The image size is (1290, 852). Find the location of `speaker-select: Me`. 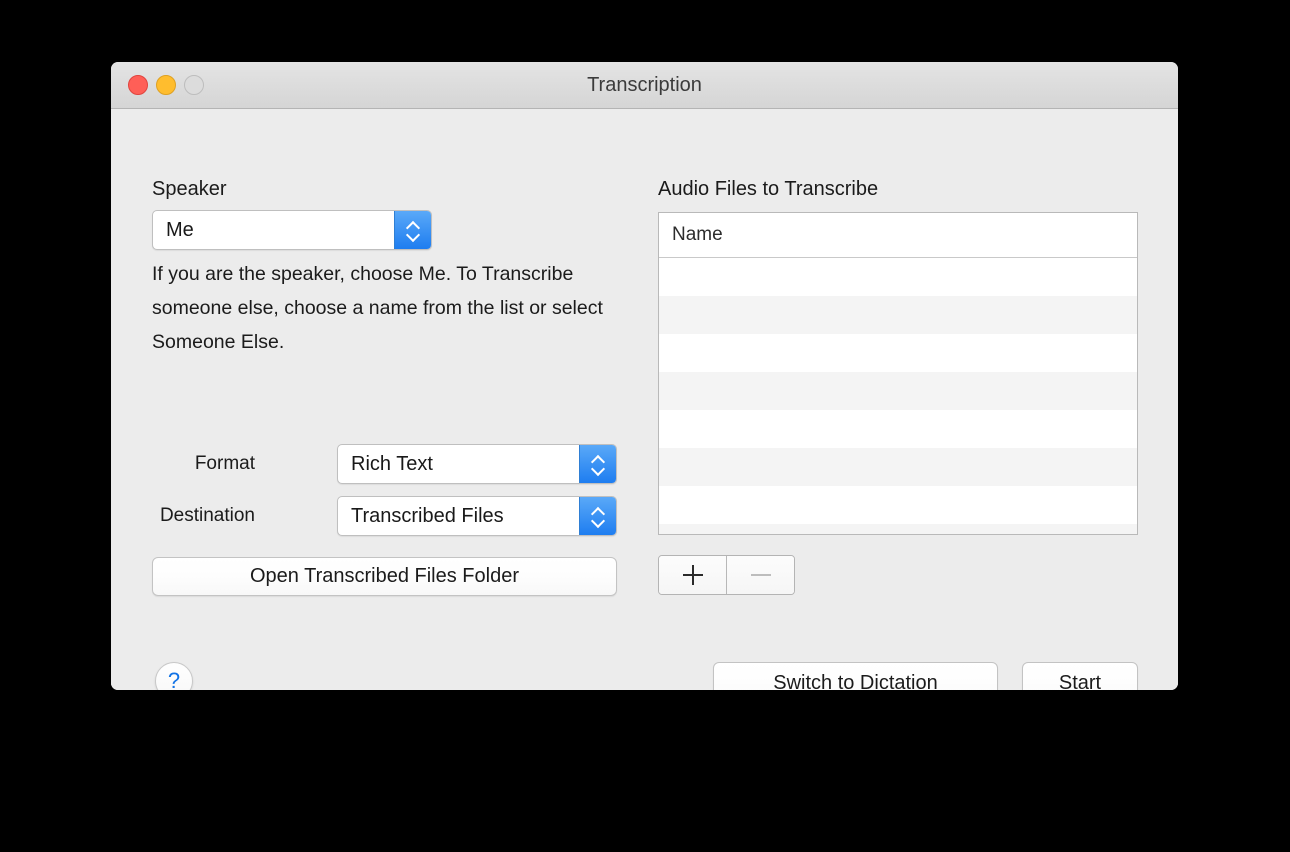

speaker-select: Me is located at coordinates (292, 230).